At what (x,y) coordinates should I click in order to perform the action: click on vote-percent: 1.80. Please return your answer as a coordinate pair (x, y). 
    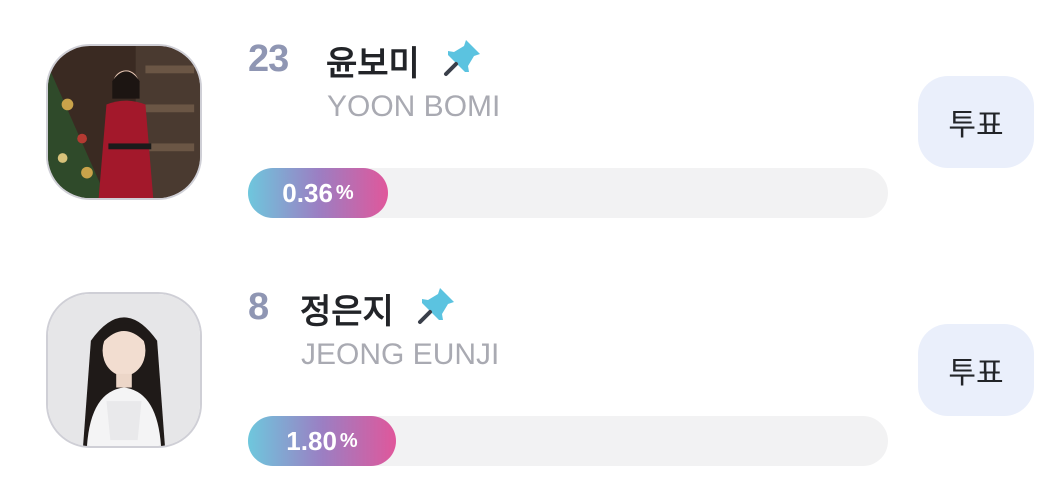
    Looking at the image, I should click on (311, 440).